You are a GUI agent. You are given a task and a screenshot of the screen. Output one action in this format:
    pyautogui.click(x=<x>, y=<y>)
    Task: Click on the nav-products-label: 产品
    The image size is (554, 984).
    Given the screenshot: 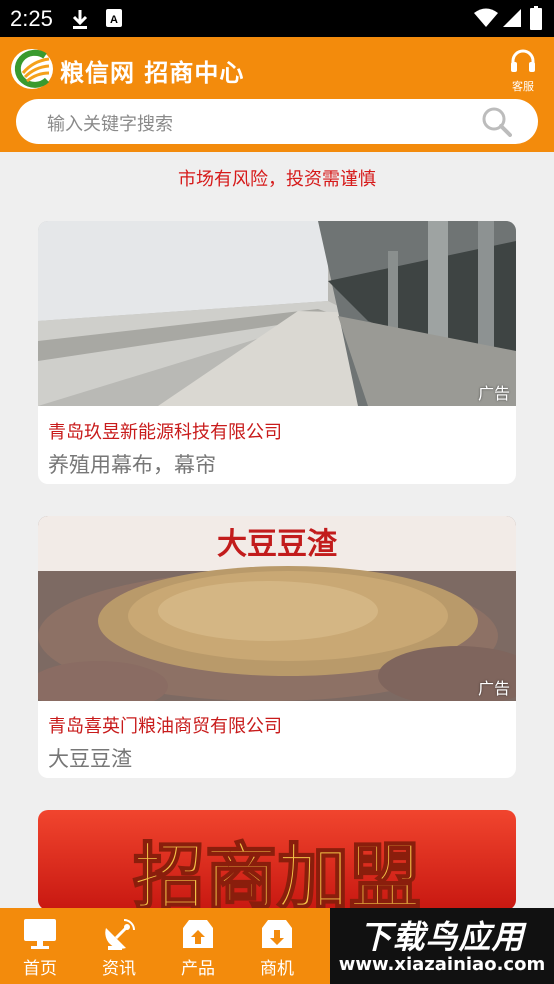 What is the action you would take?
    pyautogui.click(x=198, y=969)
    